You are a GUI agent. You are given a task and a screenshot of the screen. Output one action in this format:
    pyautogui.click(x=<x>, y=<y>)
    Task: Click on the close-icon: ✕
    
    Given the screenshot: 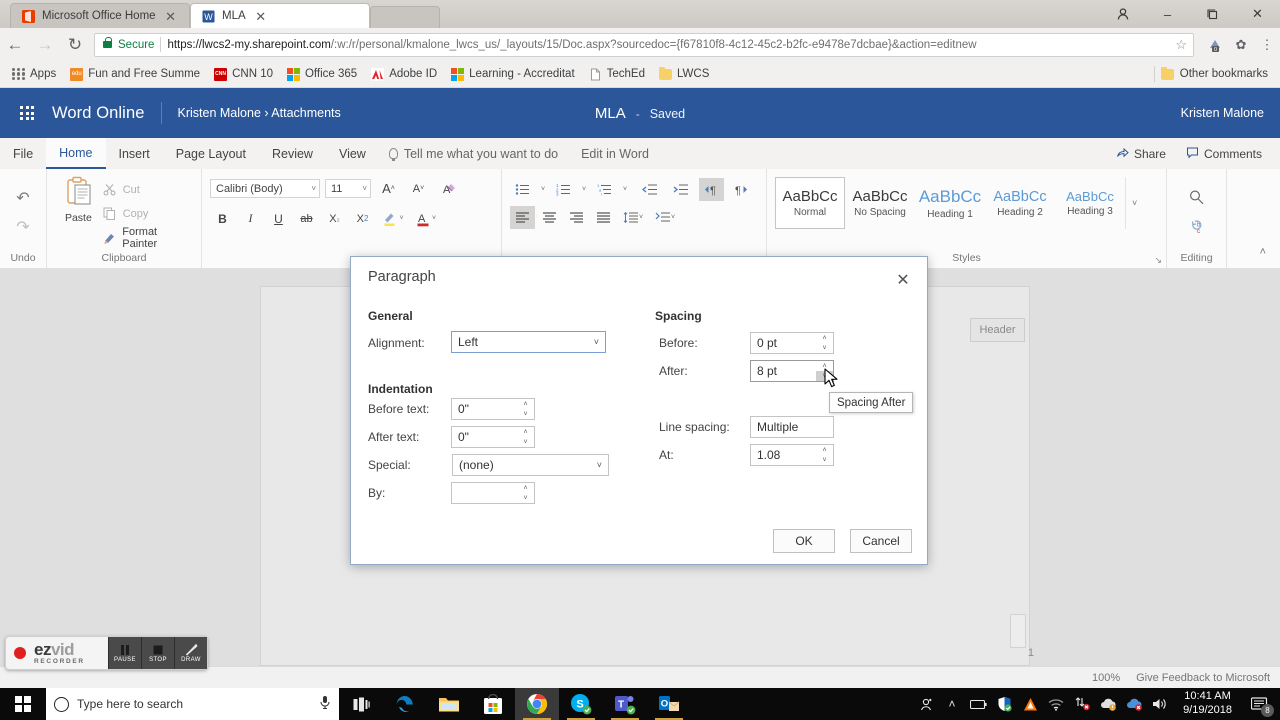 What is the action you would take?
    pyautogui.click(x=903, y=280)
    